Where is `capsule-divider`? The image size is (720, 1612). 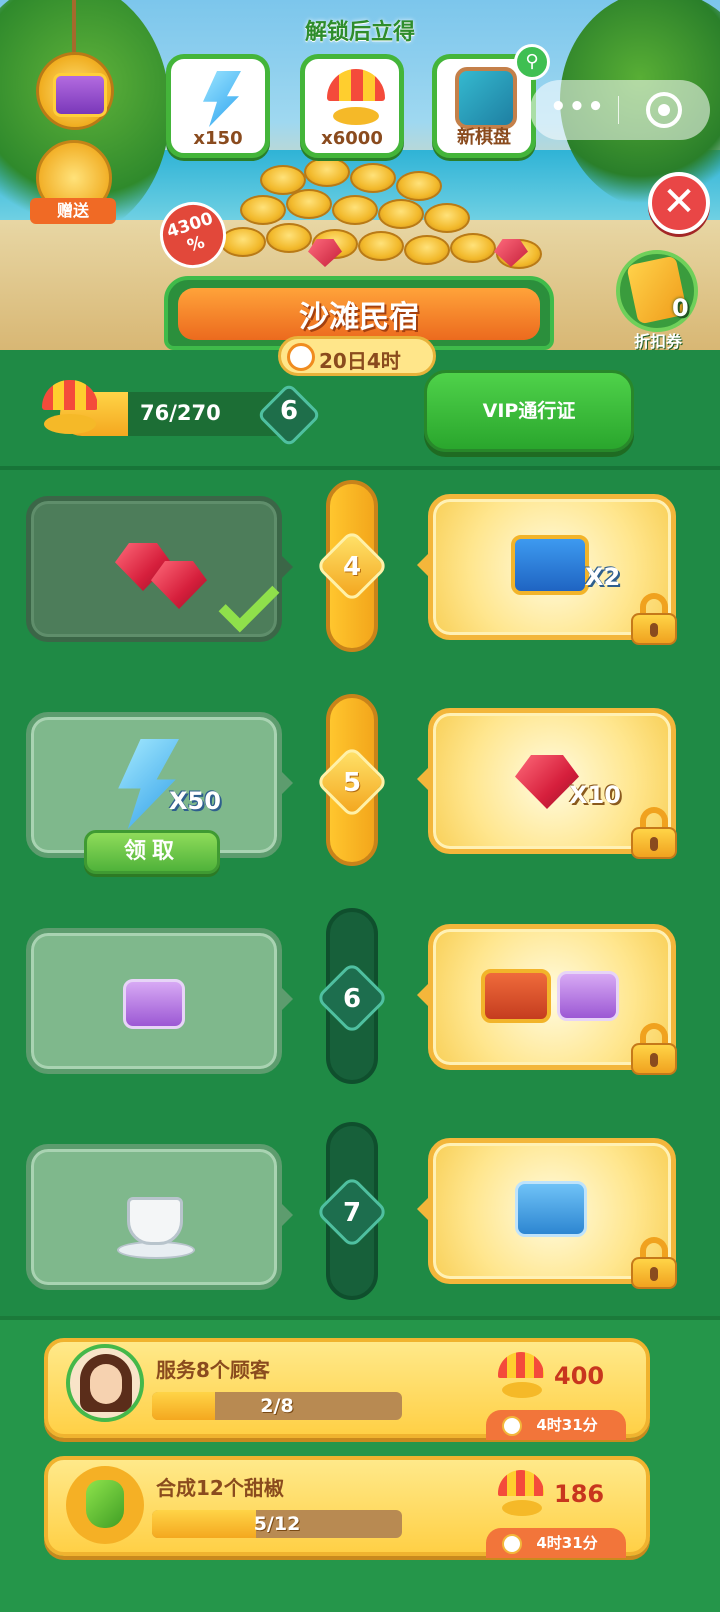 capsule-divider is located at coordinates (618, 110).